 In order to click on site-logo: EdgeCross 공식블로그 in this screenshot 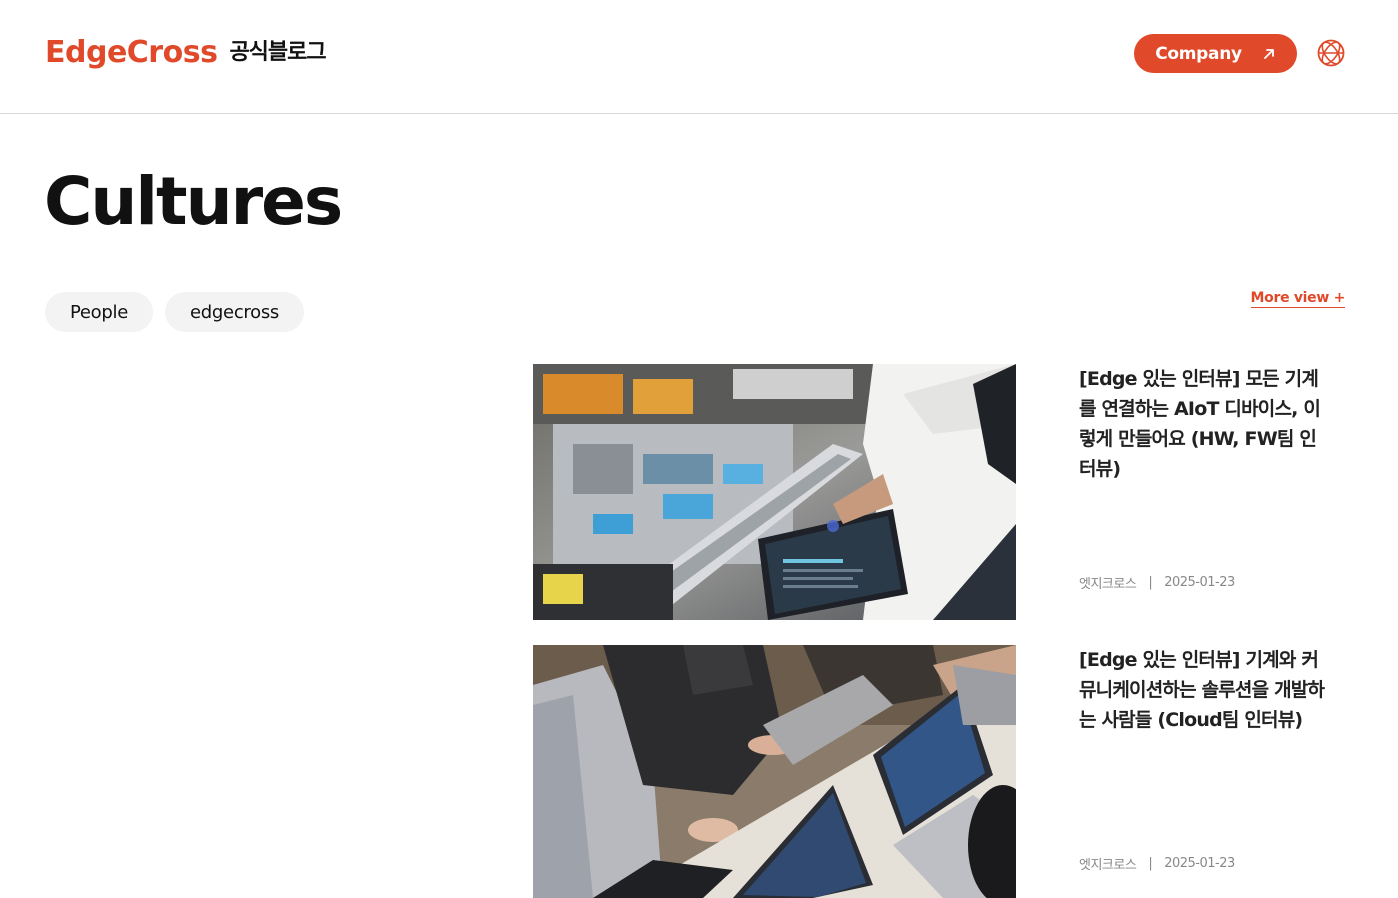, I will do `click(186, 52)`.